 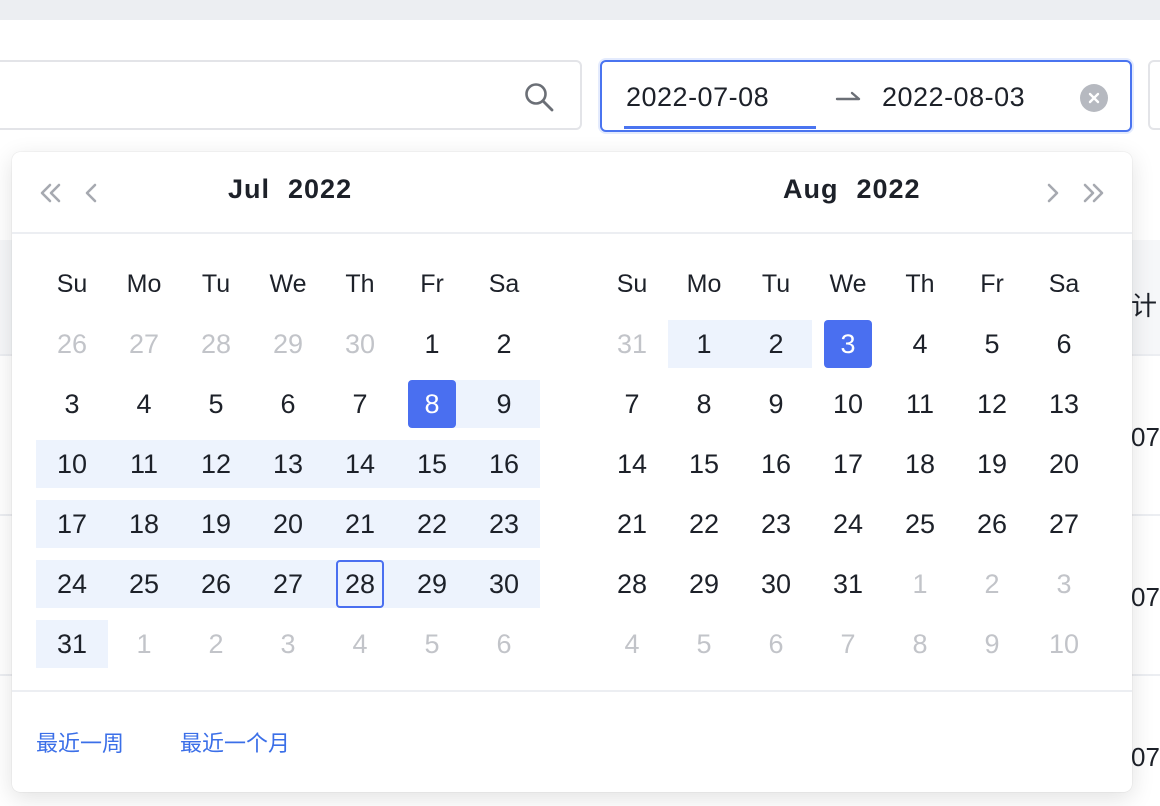 What do you see at coordinates (810, 189) in the screenshot?
I see `month-label: Aug` at bounding box center [810, 189].